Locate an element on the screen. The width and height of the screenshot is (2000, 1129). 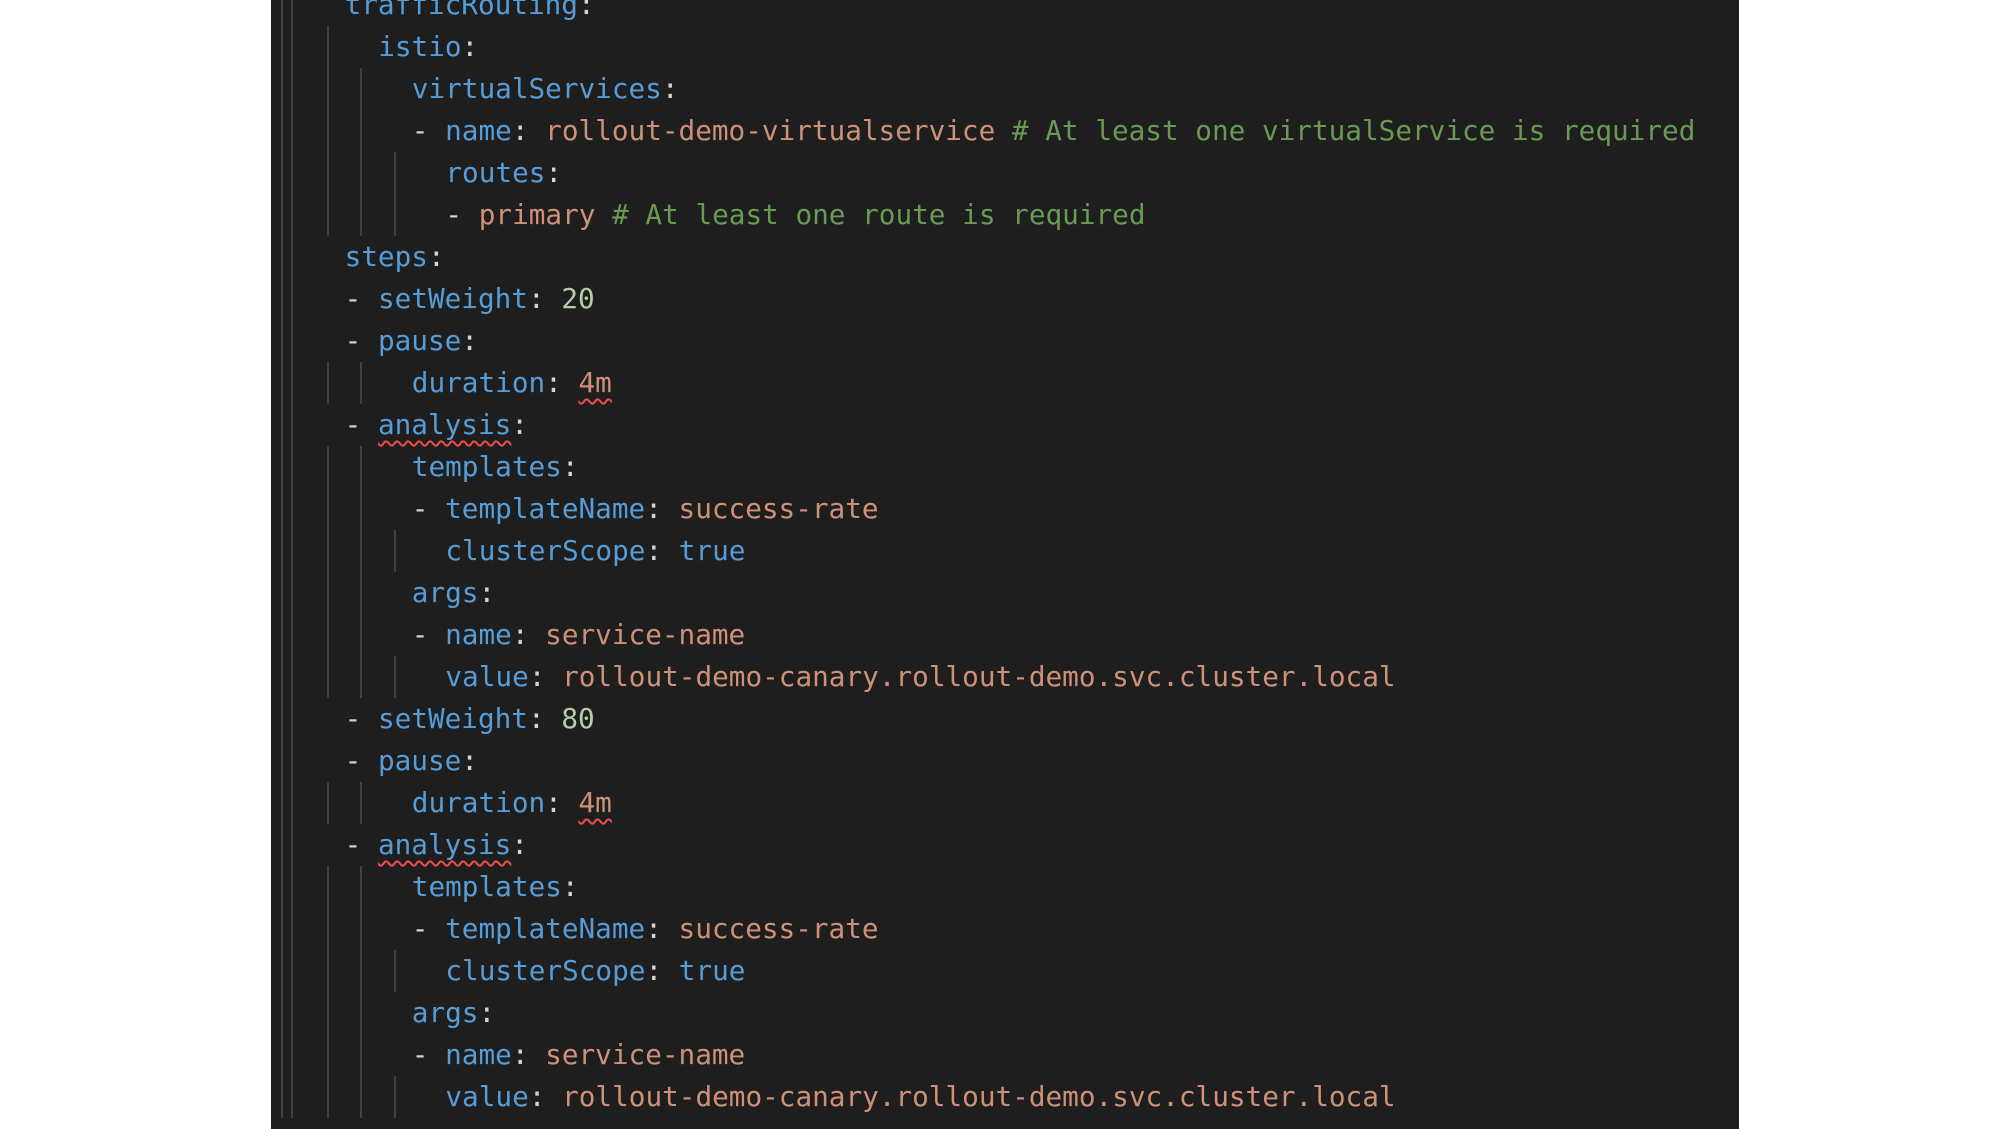
yaml-number-value: 80 is located at coordinates (578, 718).